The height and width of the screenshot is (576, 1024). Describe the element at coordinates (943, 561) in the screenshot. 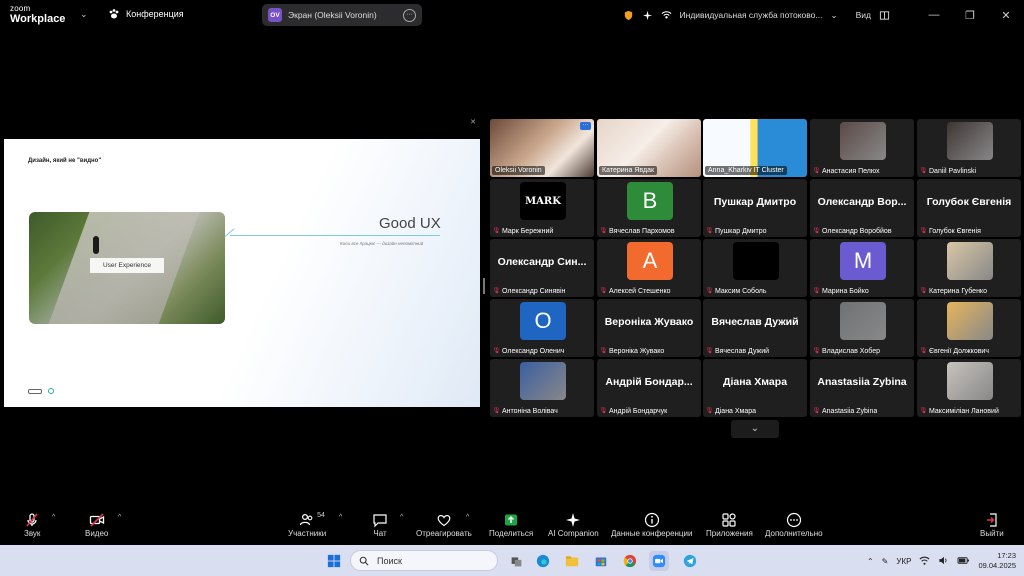

I see `volume-icon` at that location.